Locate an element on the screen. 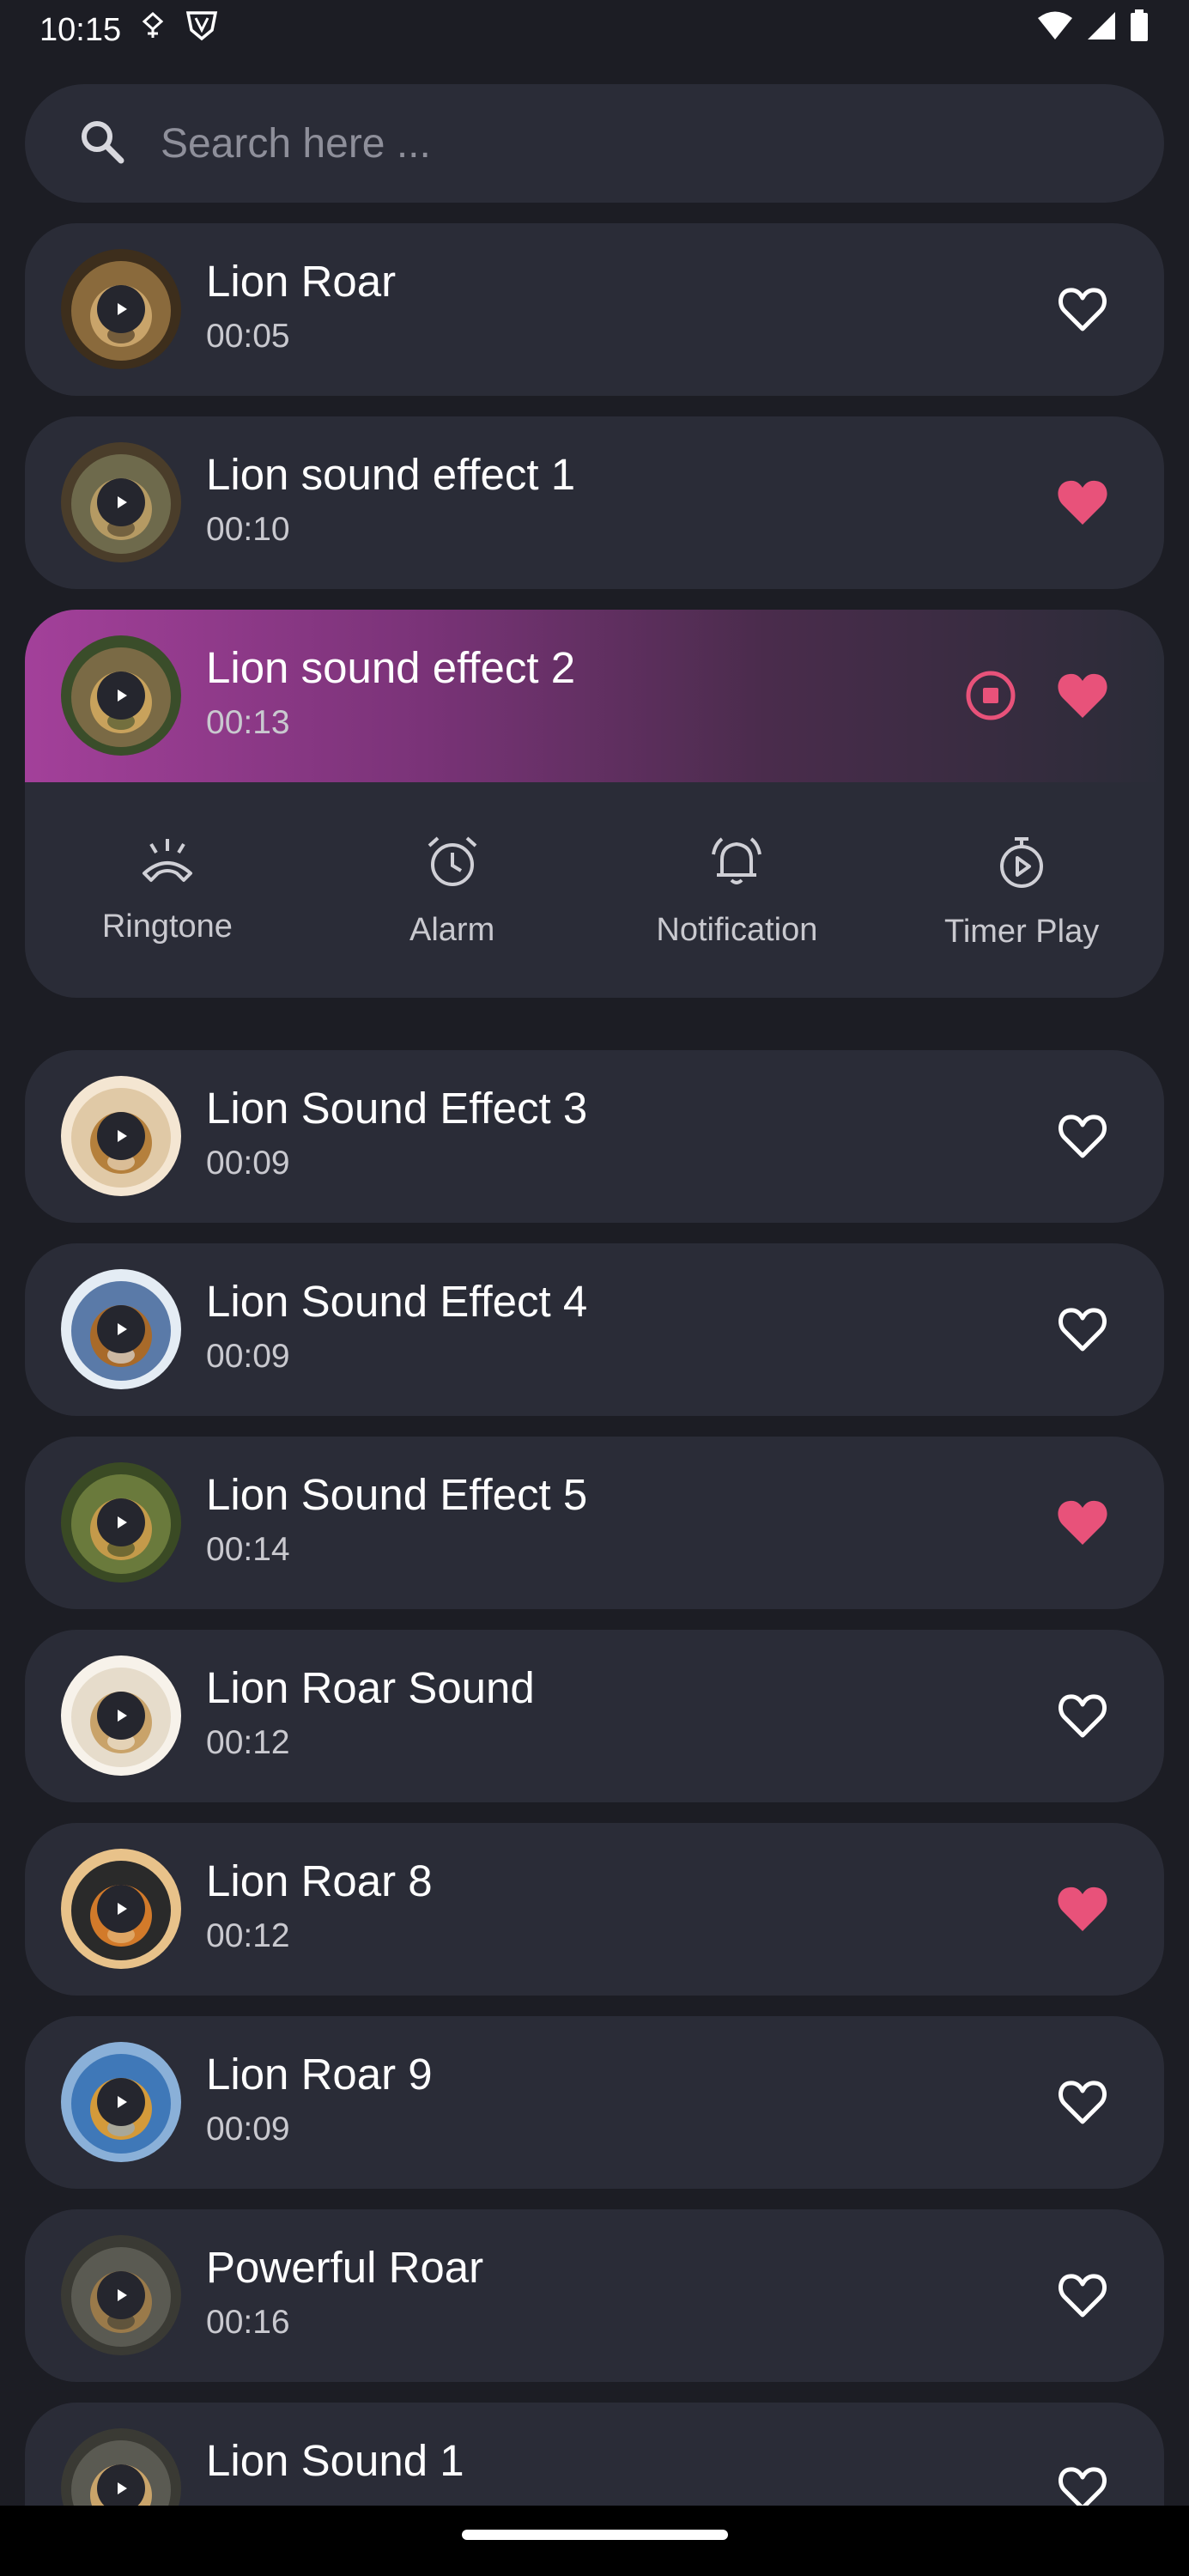 The image size is (1189, 2576). sound-card: Lion Roar Sound 00:12 is located at coordinates (594, 1716).